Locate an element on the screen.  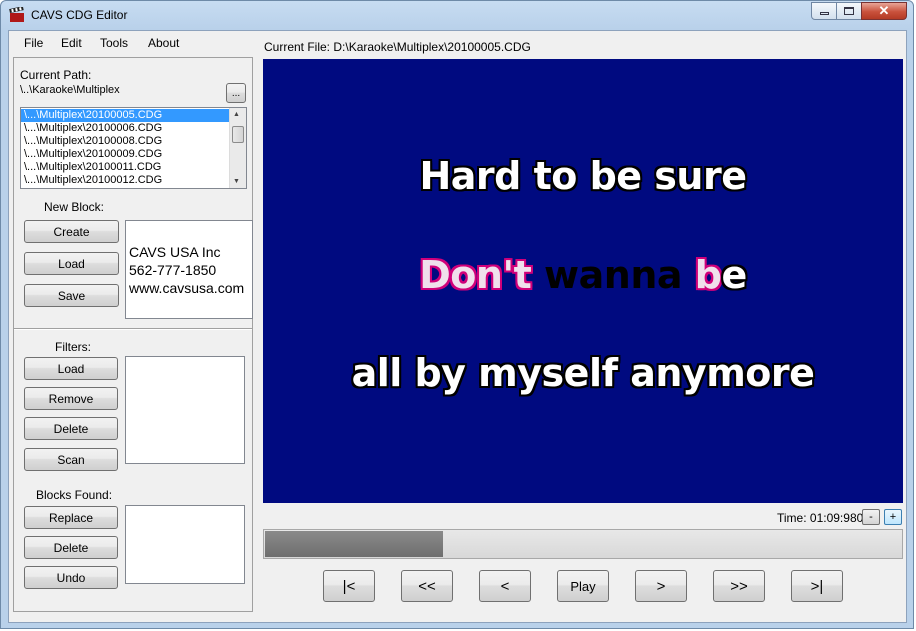
file-list-item: \...\Multiplex\20100008.CDG is located at coordinates (133, 141).